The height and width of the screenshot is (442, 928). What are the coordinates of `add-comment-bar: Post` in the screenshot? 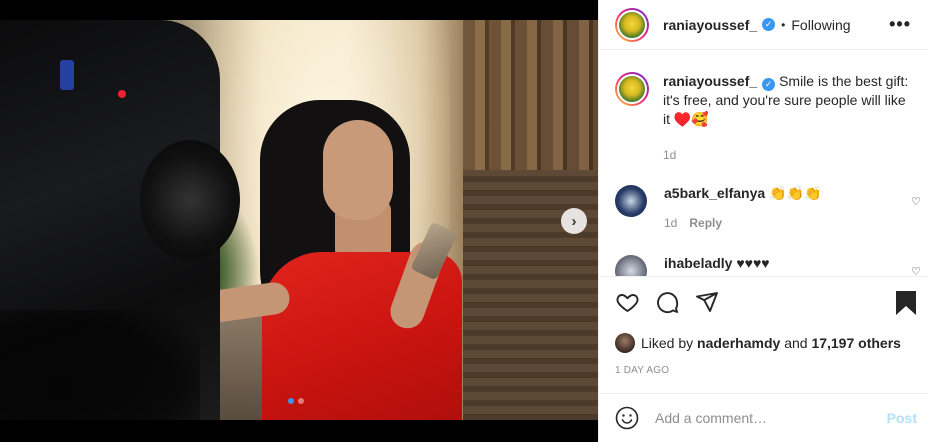 It's located at (763, 417).